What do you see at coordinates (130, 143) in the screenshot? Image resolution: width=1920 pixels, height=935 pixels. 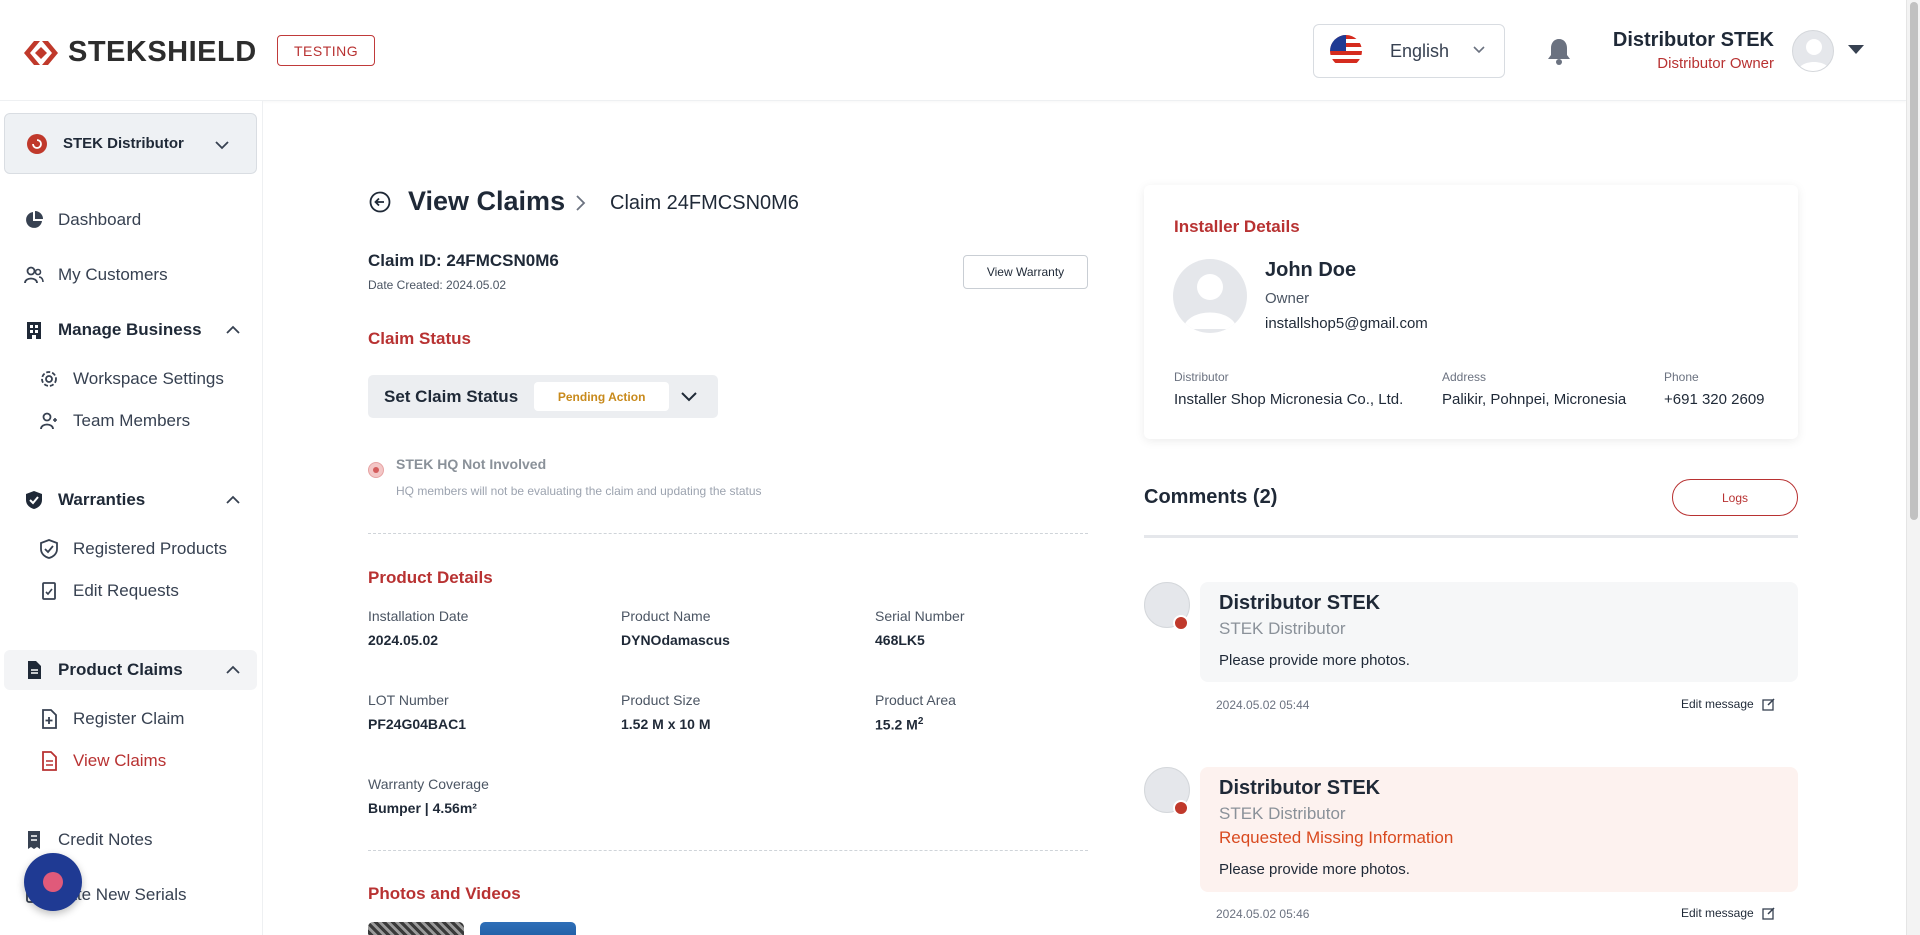 I see `organization-select: STEK Distributor` at bounding box center [130, 143].